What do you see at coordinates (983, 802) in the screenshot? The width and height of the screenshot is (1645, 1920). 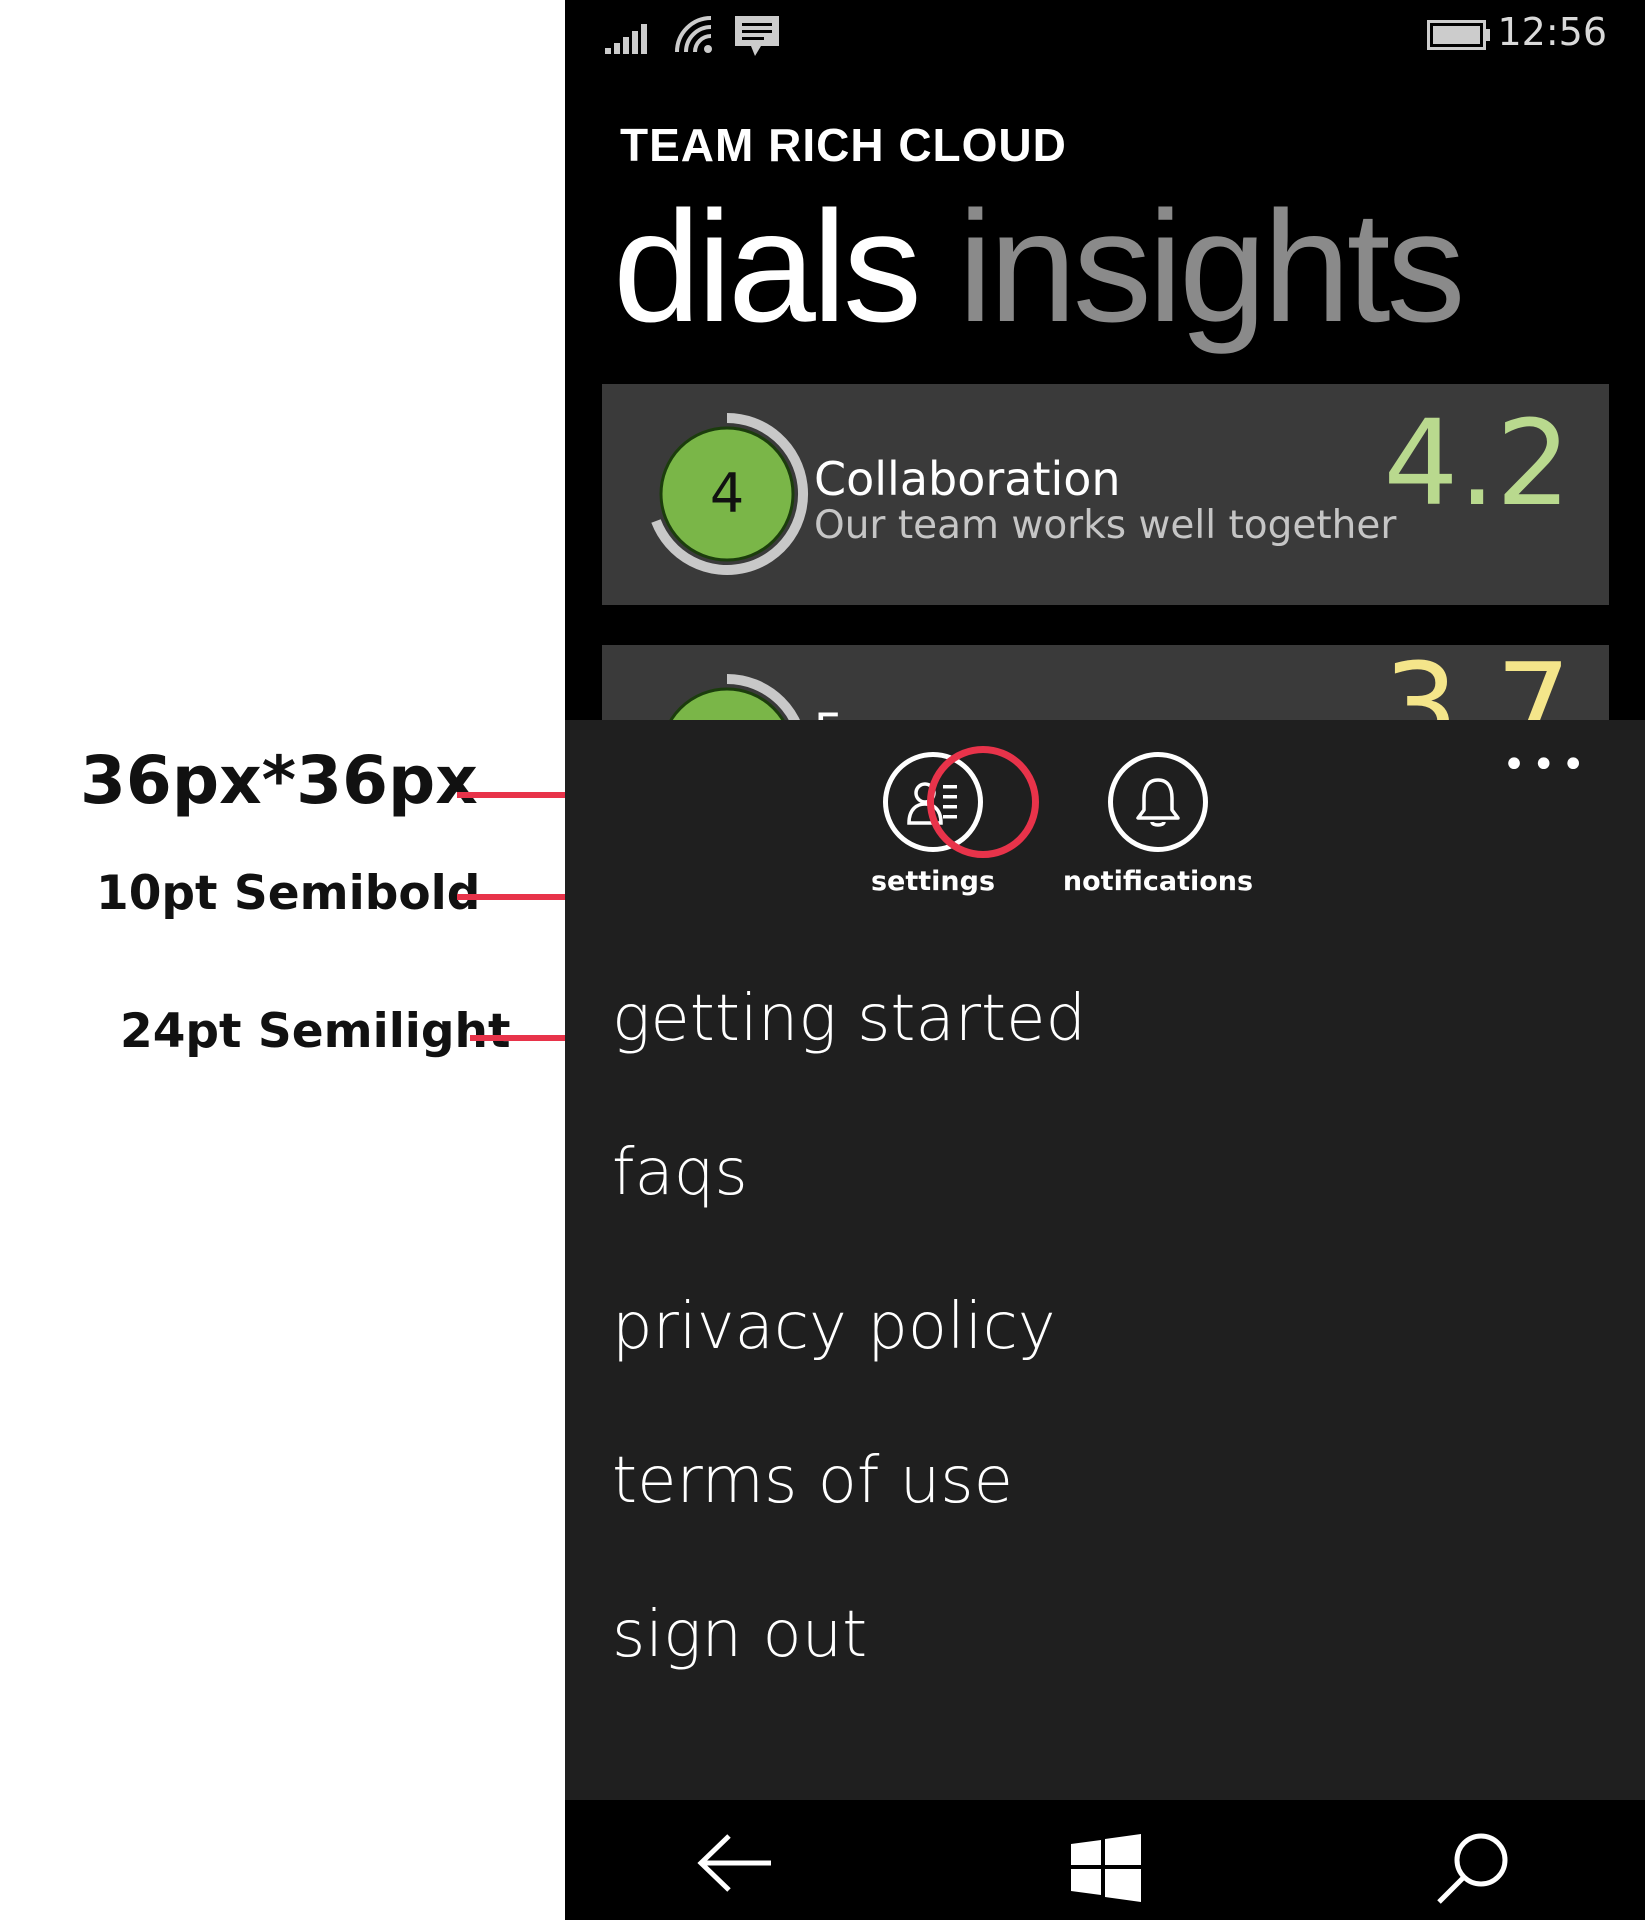 I see `settings-highlight-ring` at bounding box center [983, 802].